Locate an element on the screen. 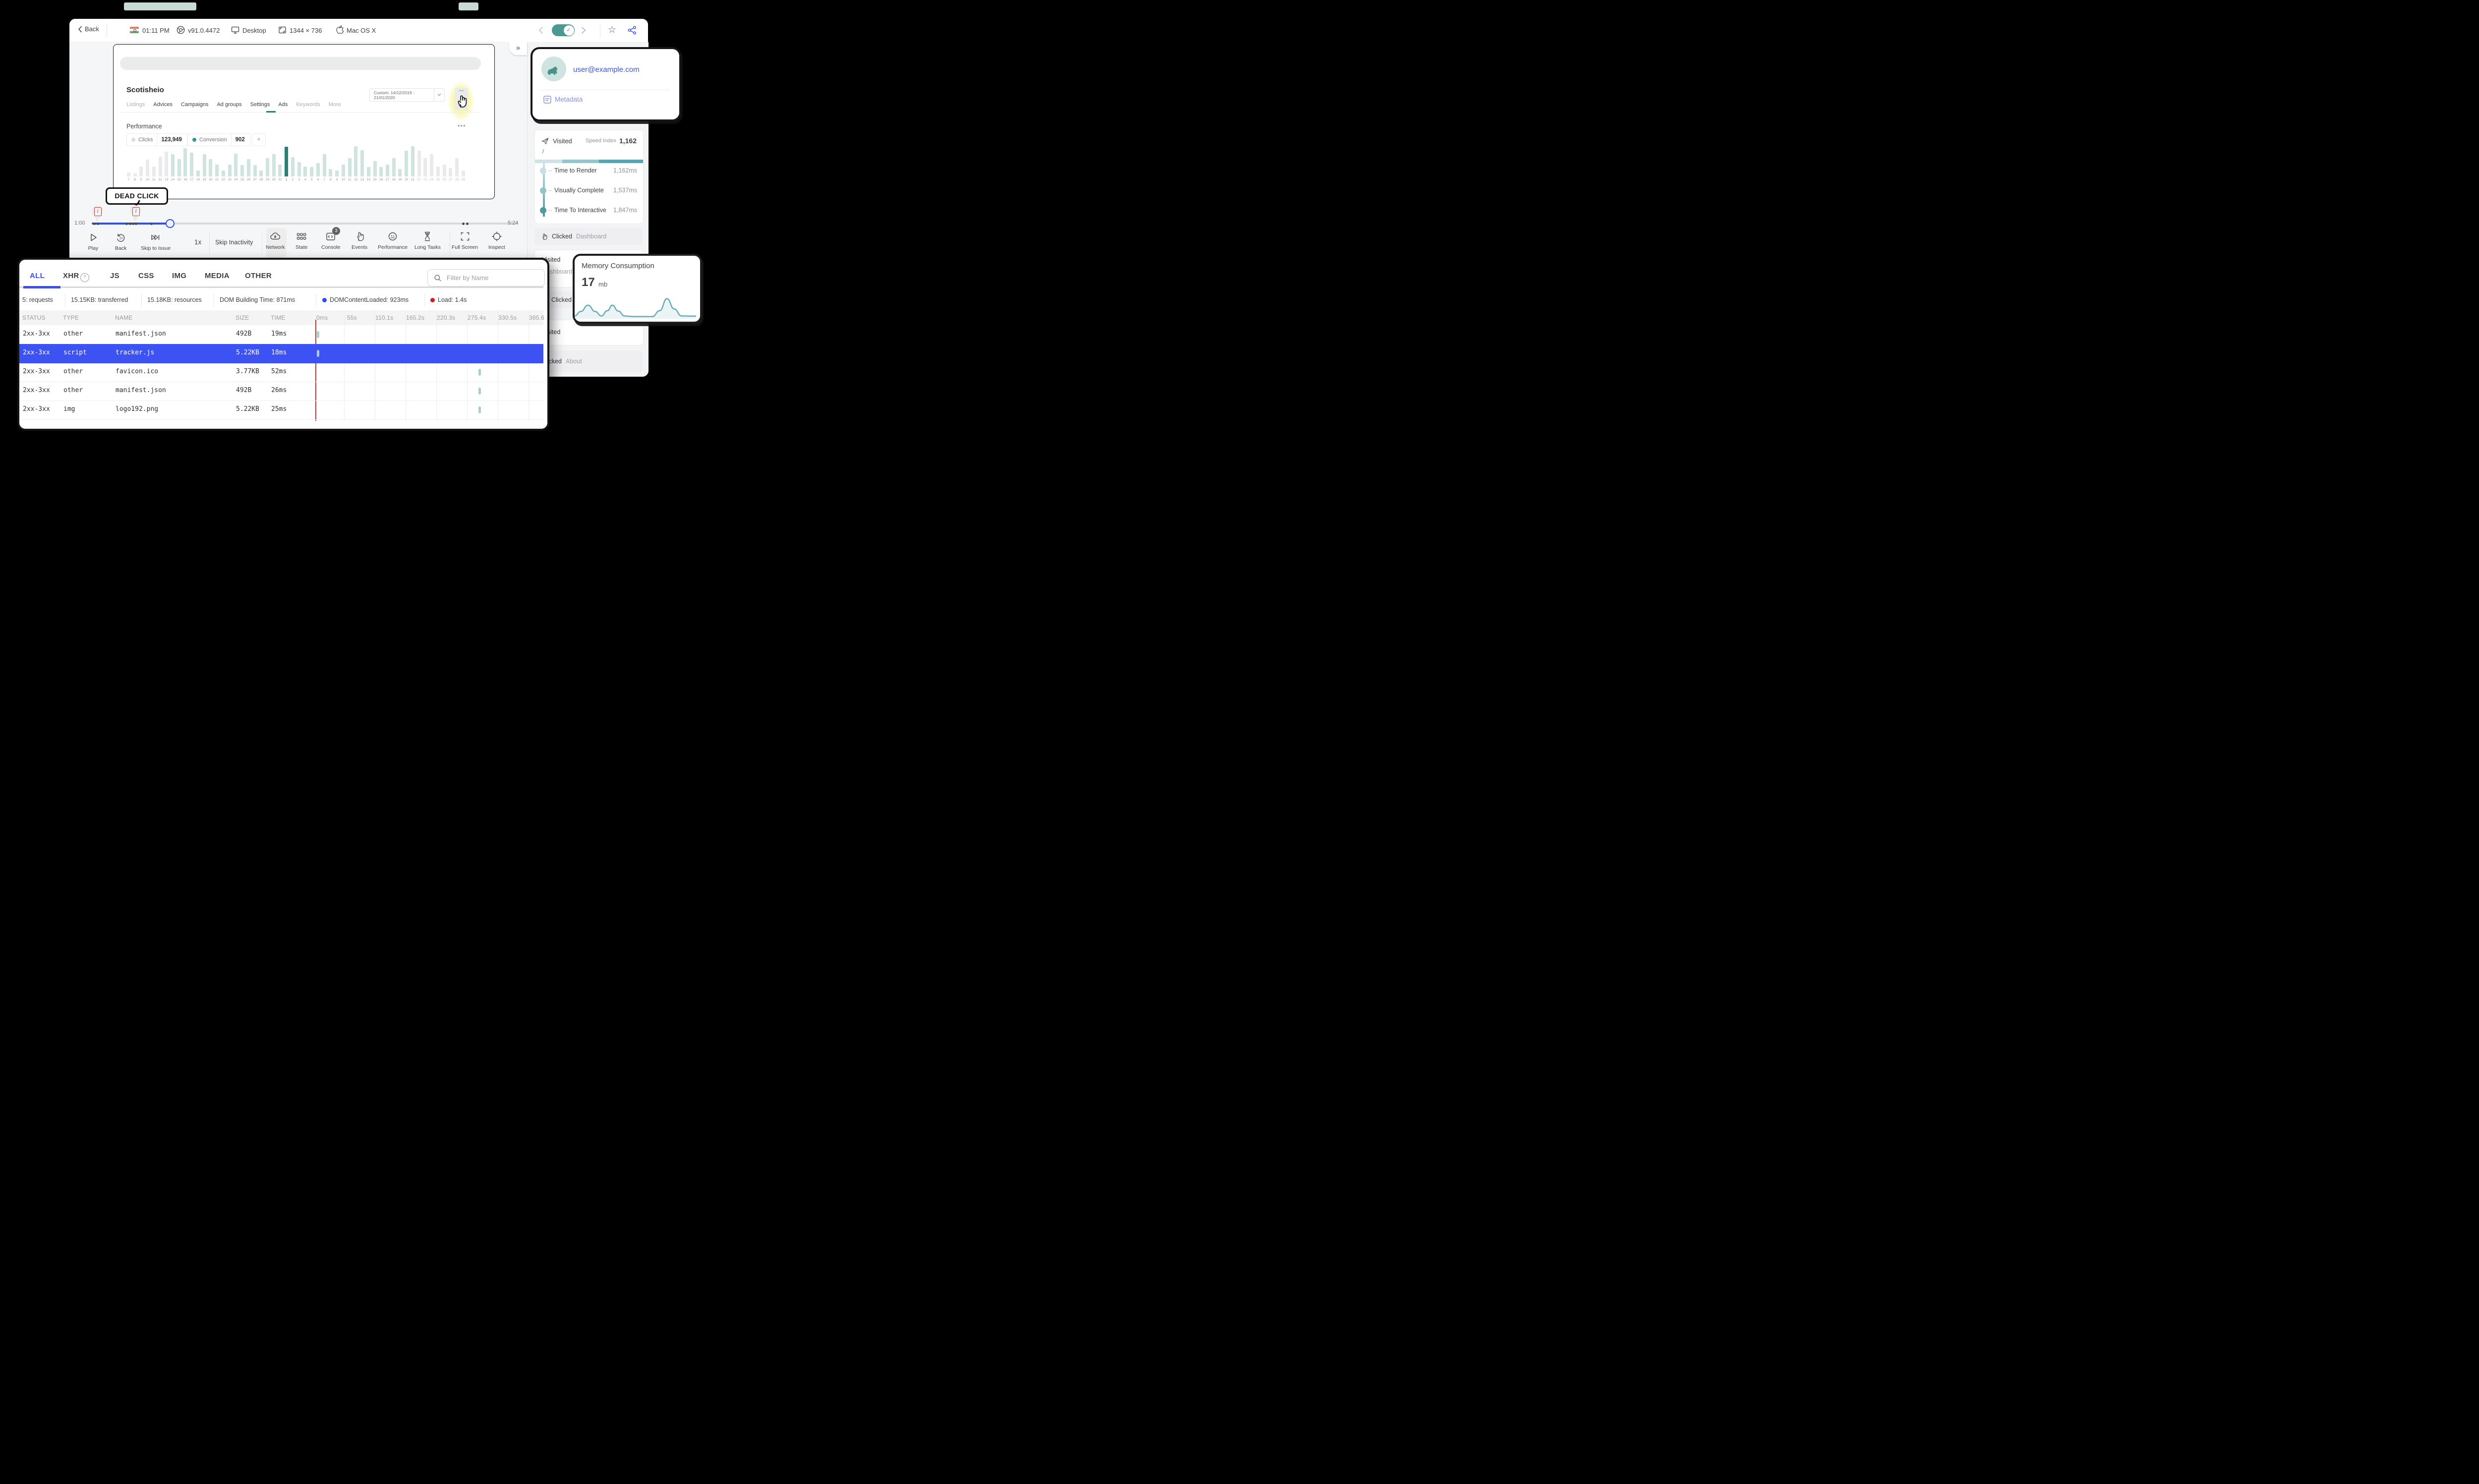 The height and width of the screenshot is (1484, 2479). console-panel-button: Console 3 is located at coordinates (331, 238).